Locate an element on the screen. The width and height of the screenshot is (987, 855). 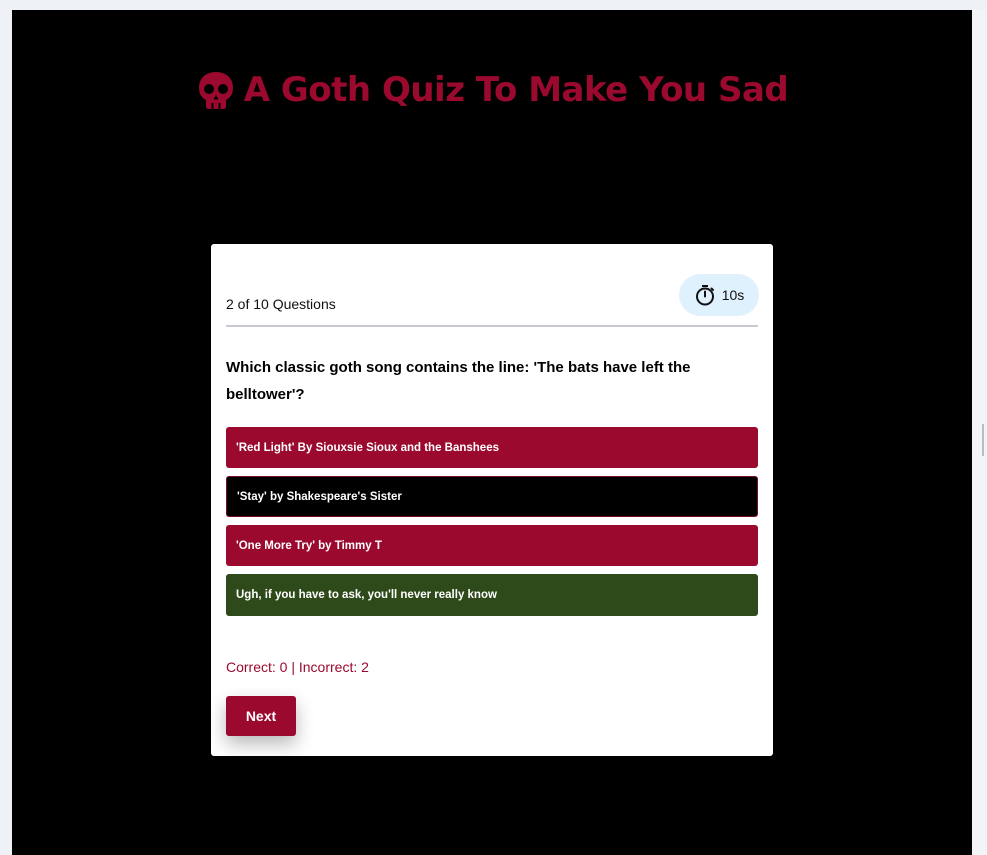
timer-badge: 10s is located at coordinates (719, 295).